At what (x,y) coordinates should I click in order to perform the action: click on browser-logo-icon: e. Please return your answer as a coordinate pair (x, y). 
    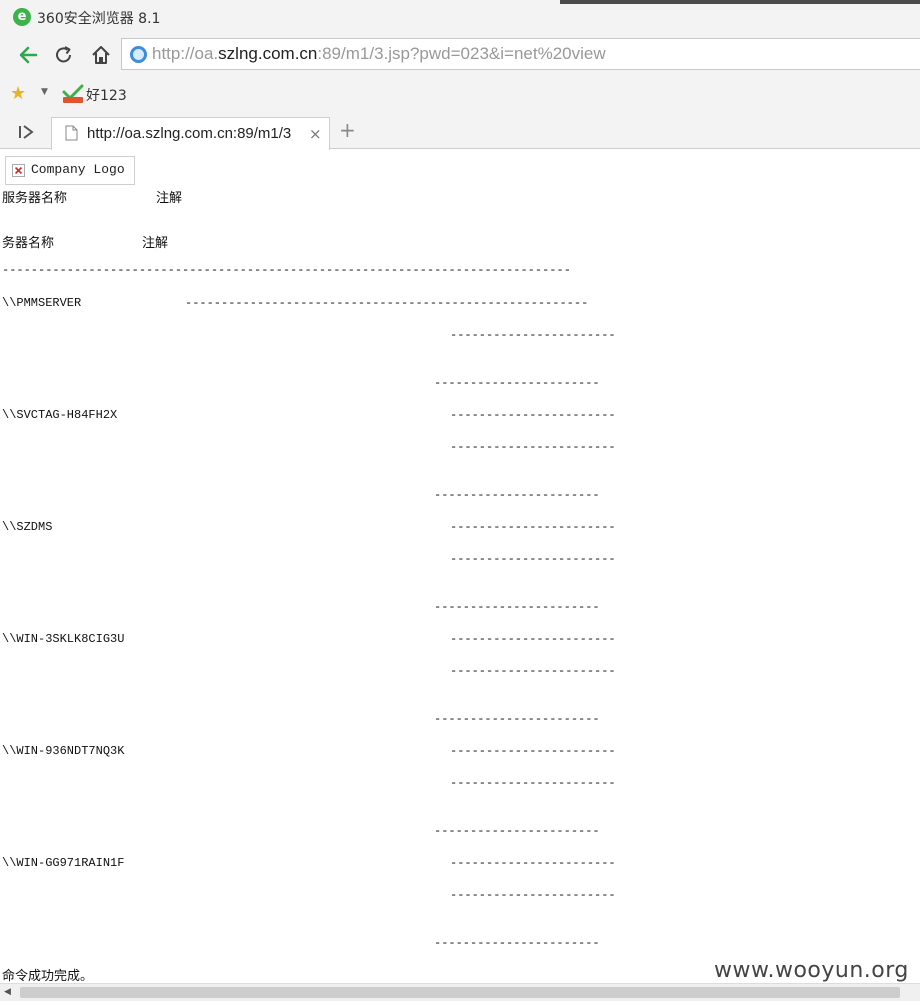
    Looking at the image, I should click on (22, 17).